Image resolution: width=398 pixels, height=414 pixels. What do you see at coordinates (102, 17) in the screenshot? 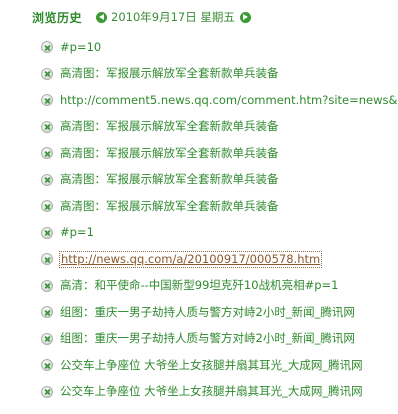
I see `previous-day-icon` at bounding box center [102, 17].